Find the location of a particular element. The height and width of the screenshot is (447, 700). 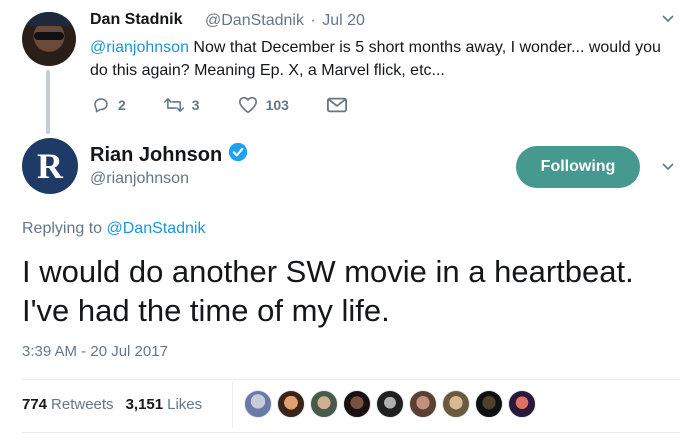

avatar-dan-stadnik is located at coordinates (49, 39).